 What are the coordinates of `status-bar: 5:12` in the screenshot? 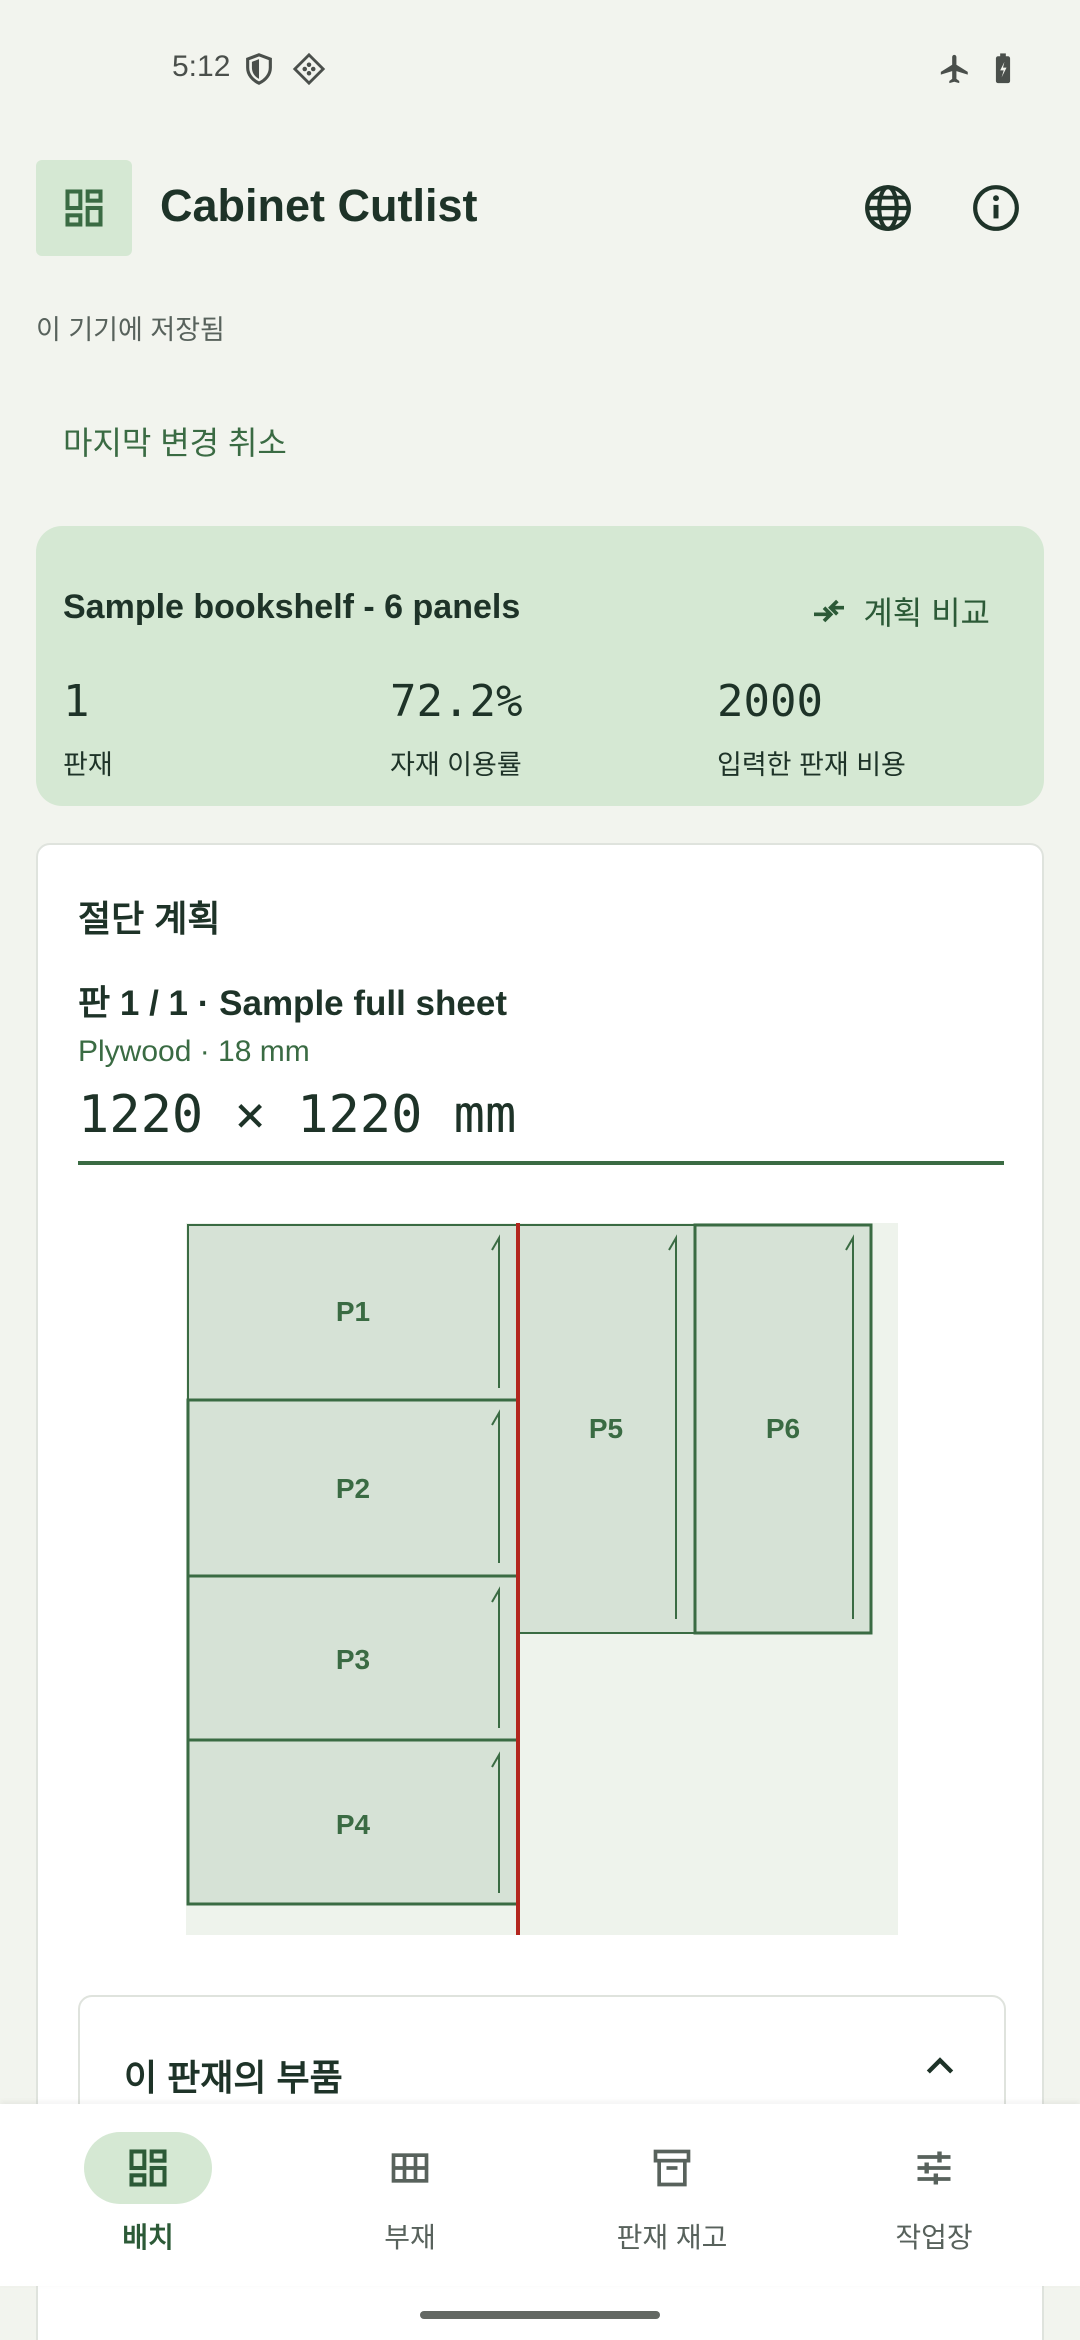 It's located at (540, 70).